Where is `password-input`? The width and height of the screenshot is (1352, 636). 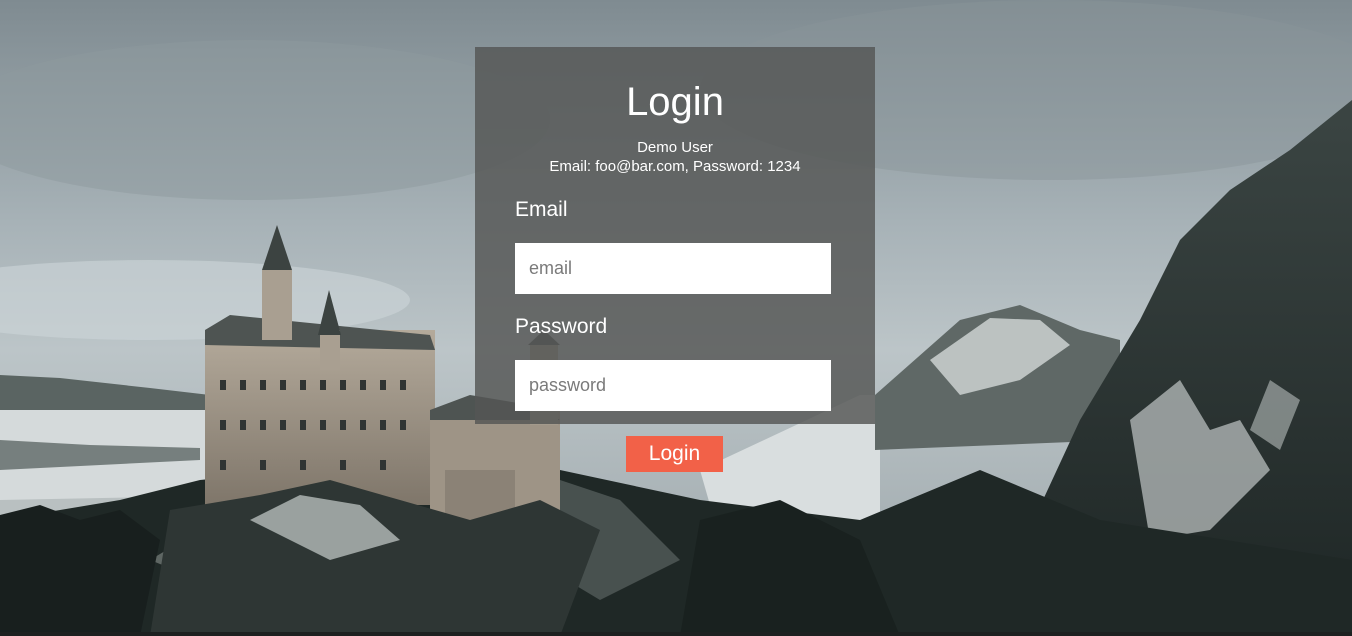 password-input is located at coordinates (673, 385).